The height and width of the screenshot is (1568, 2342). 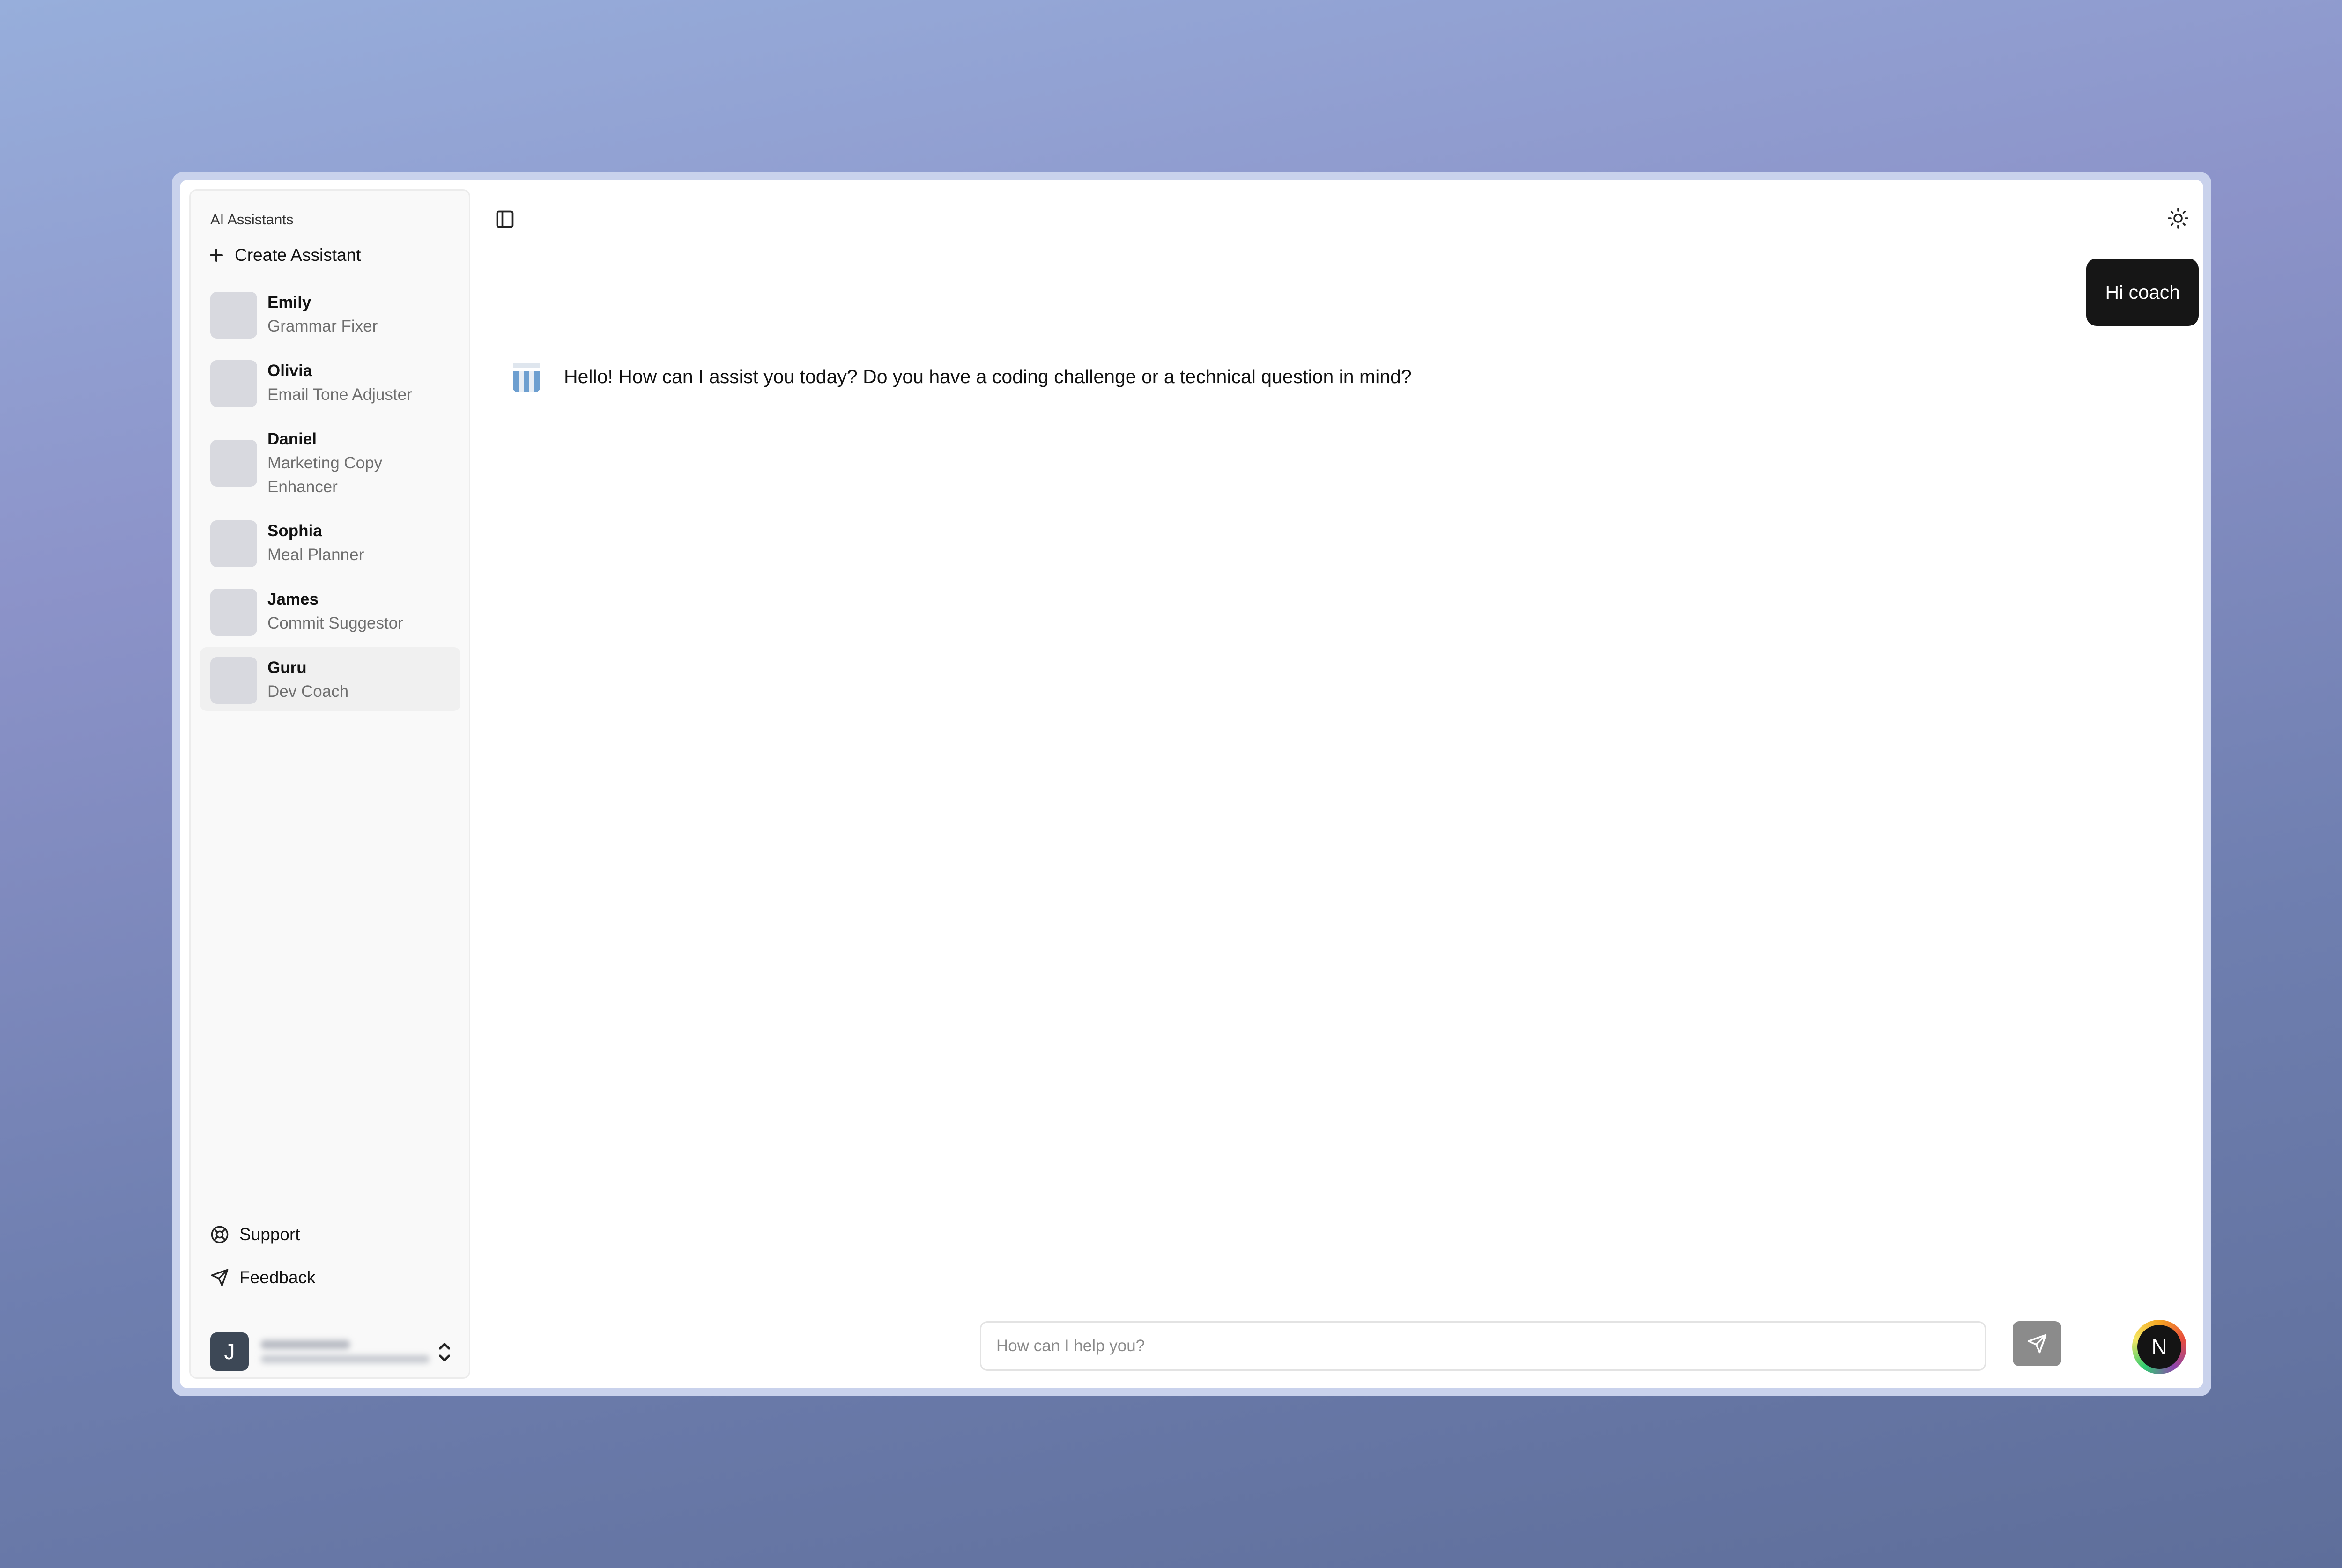 What do you see at coordinates (325, 475) in the screenshot?
I see `assistant-role: Marketing Copy Enhancer` at bounding box center [325, 475].